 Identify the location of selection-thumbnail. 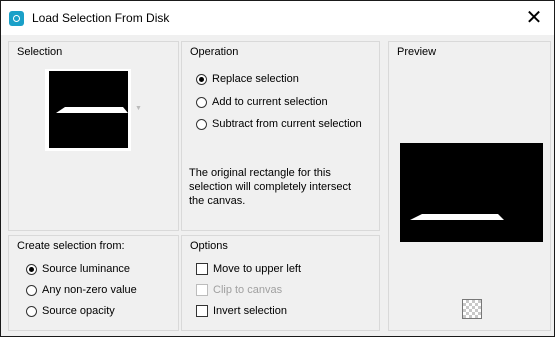
(88, 109).